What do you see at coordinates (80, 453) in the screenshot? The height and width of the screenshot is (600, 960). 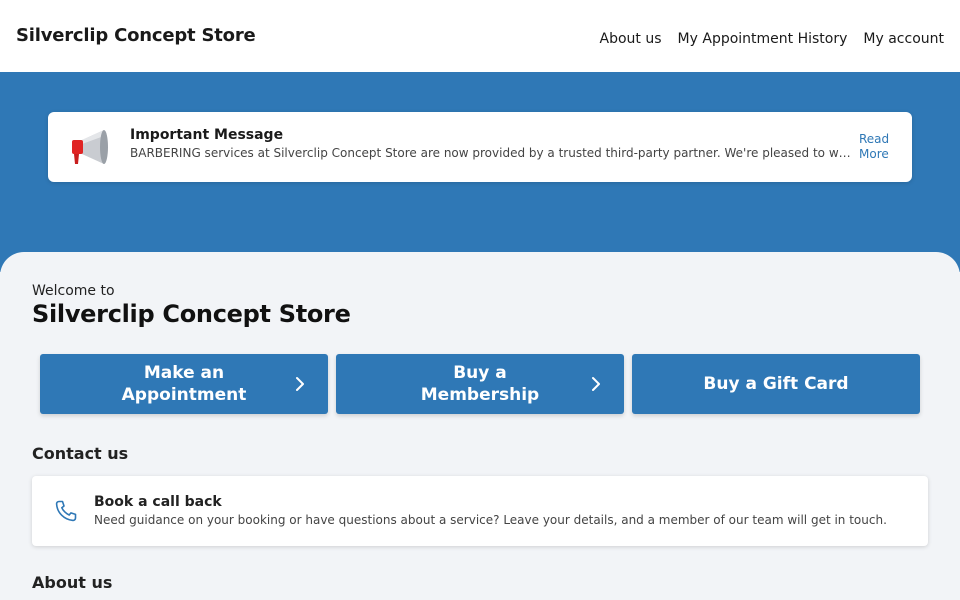 I see `contact-heading: Contact us` at bounding box center [80, 453].